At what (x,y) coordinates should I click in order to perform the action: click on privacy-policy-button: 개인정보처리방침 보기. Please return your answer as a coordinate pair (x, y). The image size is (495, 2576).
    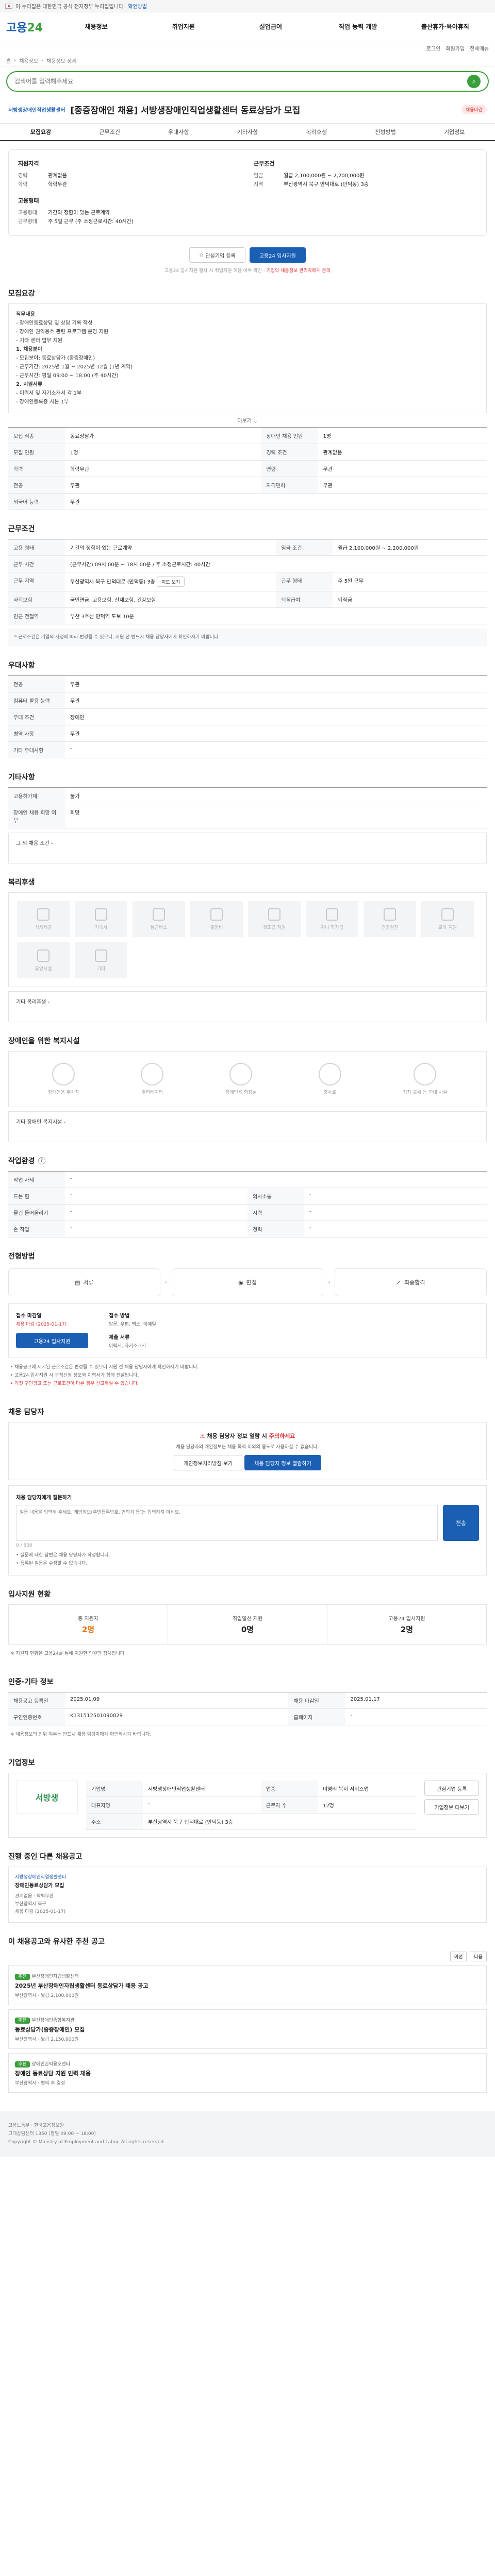
    Looking at the image, I should click on (208, 1462).